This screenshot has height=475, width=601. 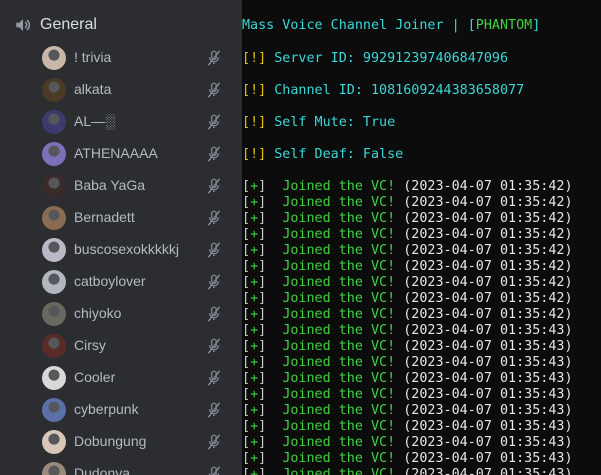 What do you see at coordinates (127, 249) in the screenshot?
I see `voice-user-name: buscosexokkkkkj` at bounding box center [127, 249].